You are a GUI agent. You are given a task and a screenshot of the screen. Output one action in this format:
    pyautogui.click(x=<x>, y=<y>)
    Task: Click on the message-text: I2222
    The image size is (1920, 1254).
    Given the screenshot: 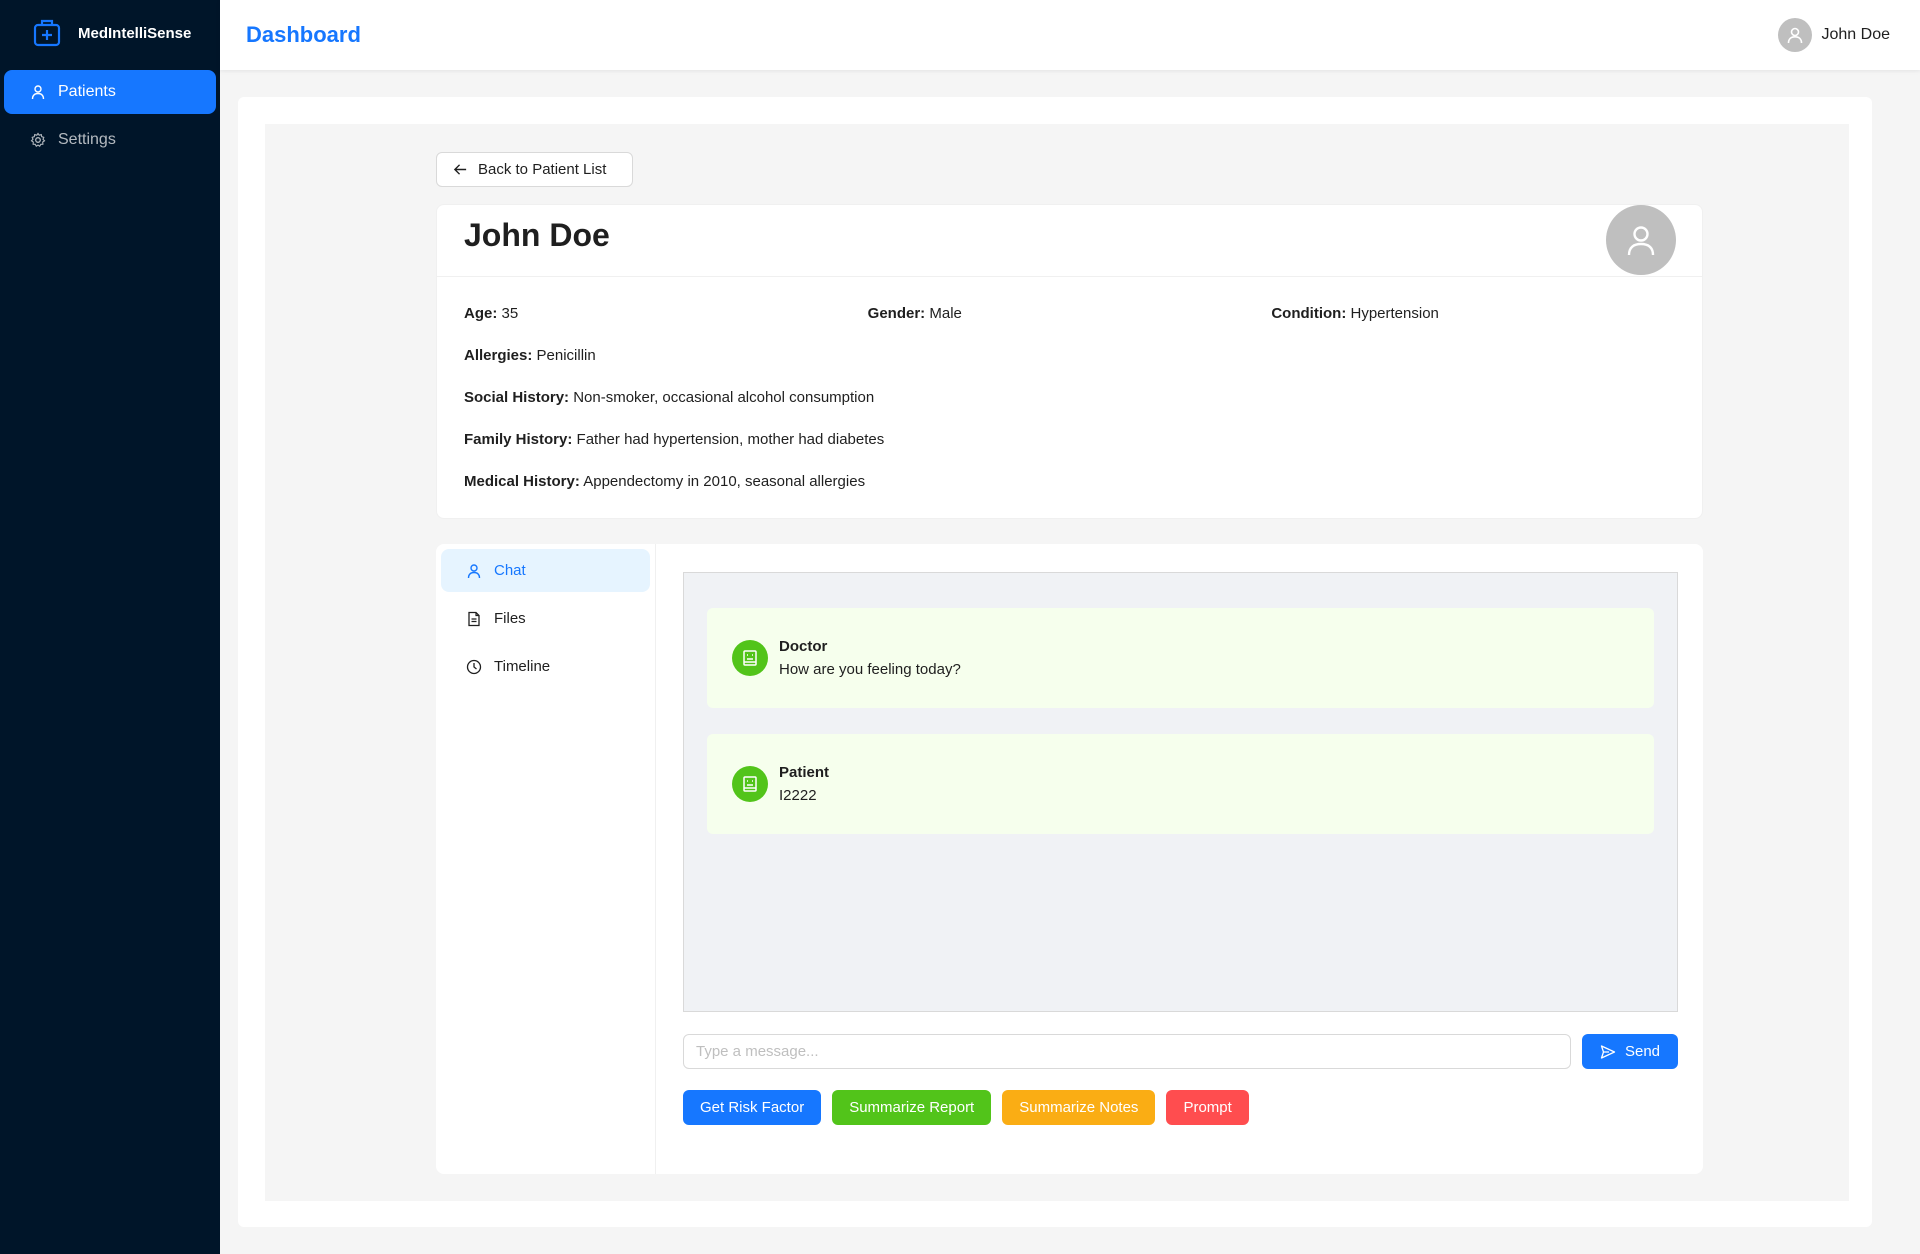 What is the action you would take?
    pyautogui.click(x=798, y=795)
    